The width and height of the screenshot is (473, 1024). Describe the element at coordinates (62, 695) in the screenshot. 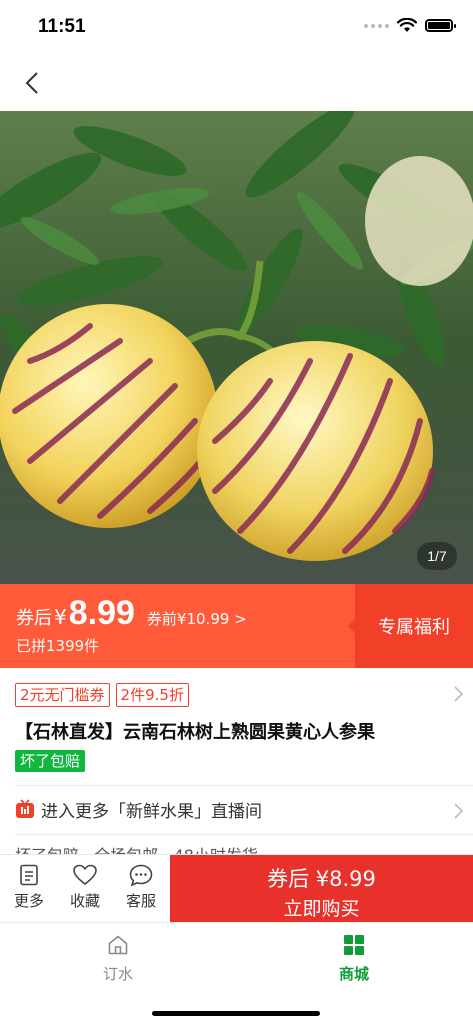

I see `coupon-tag: 2元无门槛券` at that location.